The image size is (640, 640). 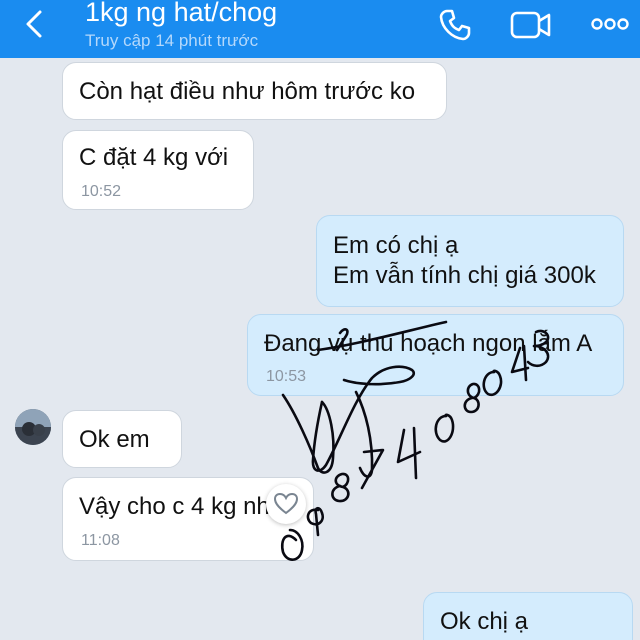 What do you see at coordinates (114, 439) in the screenshot?
I see `message-text: Ok em` at bounding box center [114, 439].